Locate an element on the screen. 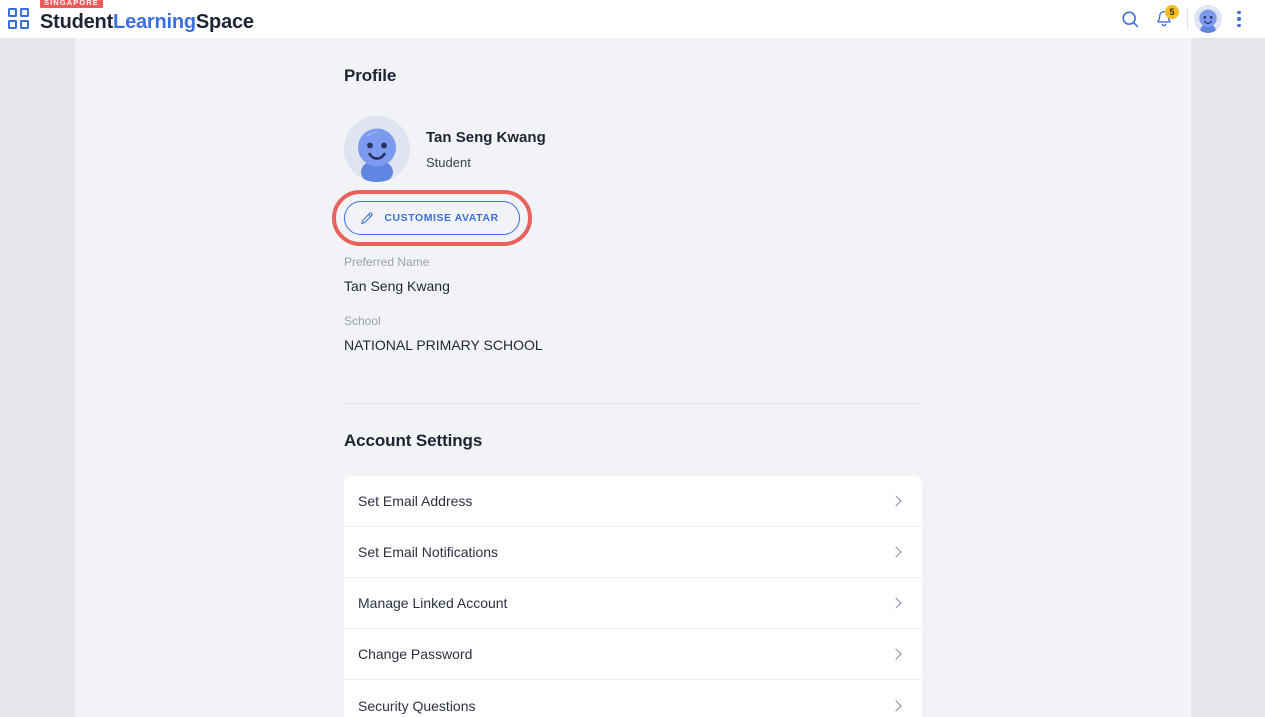  search-button is located at coordinates (1130, 19).